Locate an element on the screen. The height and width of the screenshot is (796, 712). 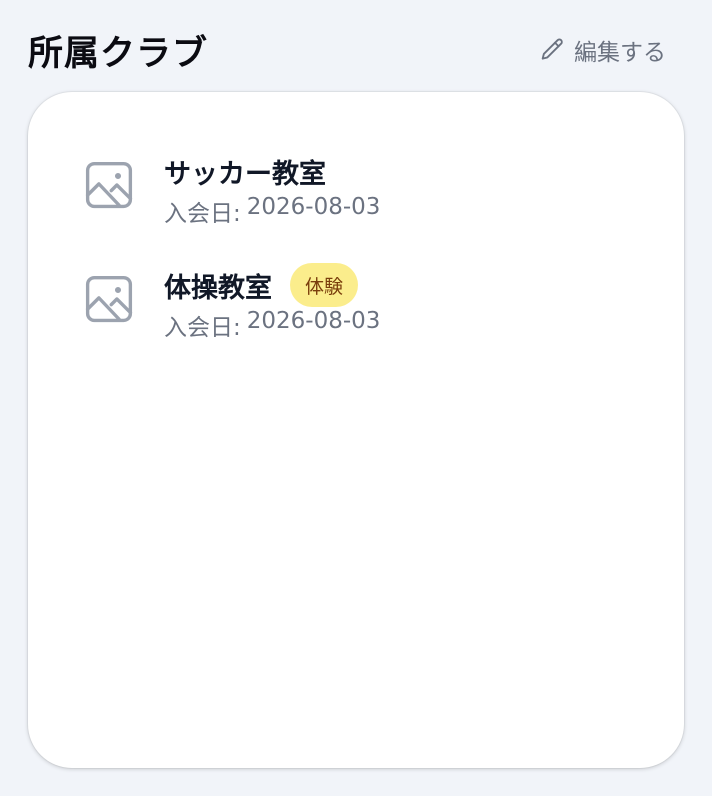
club-item: 体操教室 体験 入会日: 2026-08-03 is located at coordinates (231, 302).